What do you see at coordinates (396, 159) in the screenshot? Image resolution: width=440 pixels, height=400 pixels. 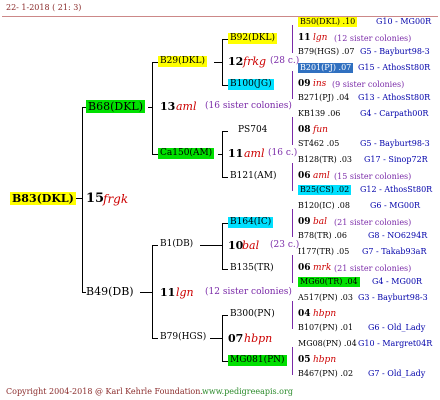 I see `l4-origin: G17 - Sinop72R` at bounding box center [396, 159].